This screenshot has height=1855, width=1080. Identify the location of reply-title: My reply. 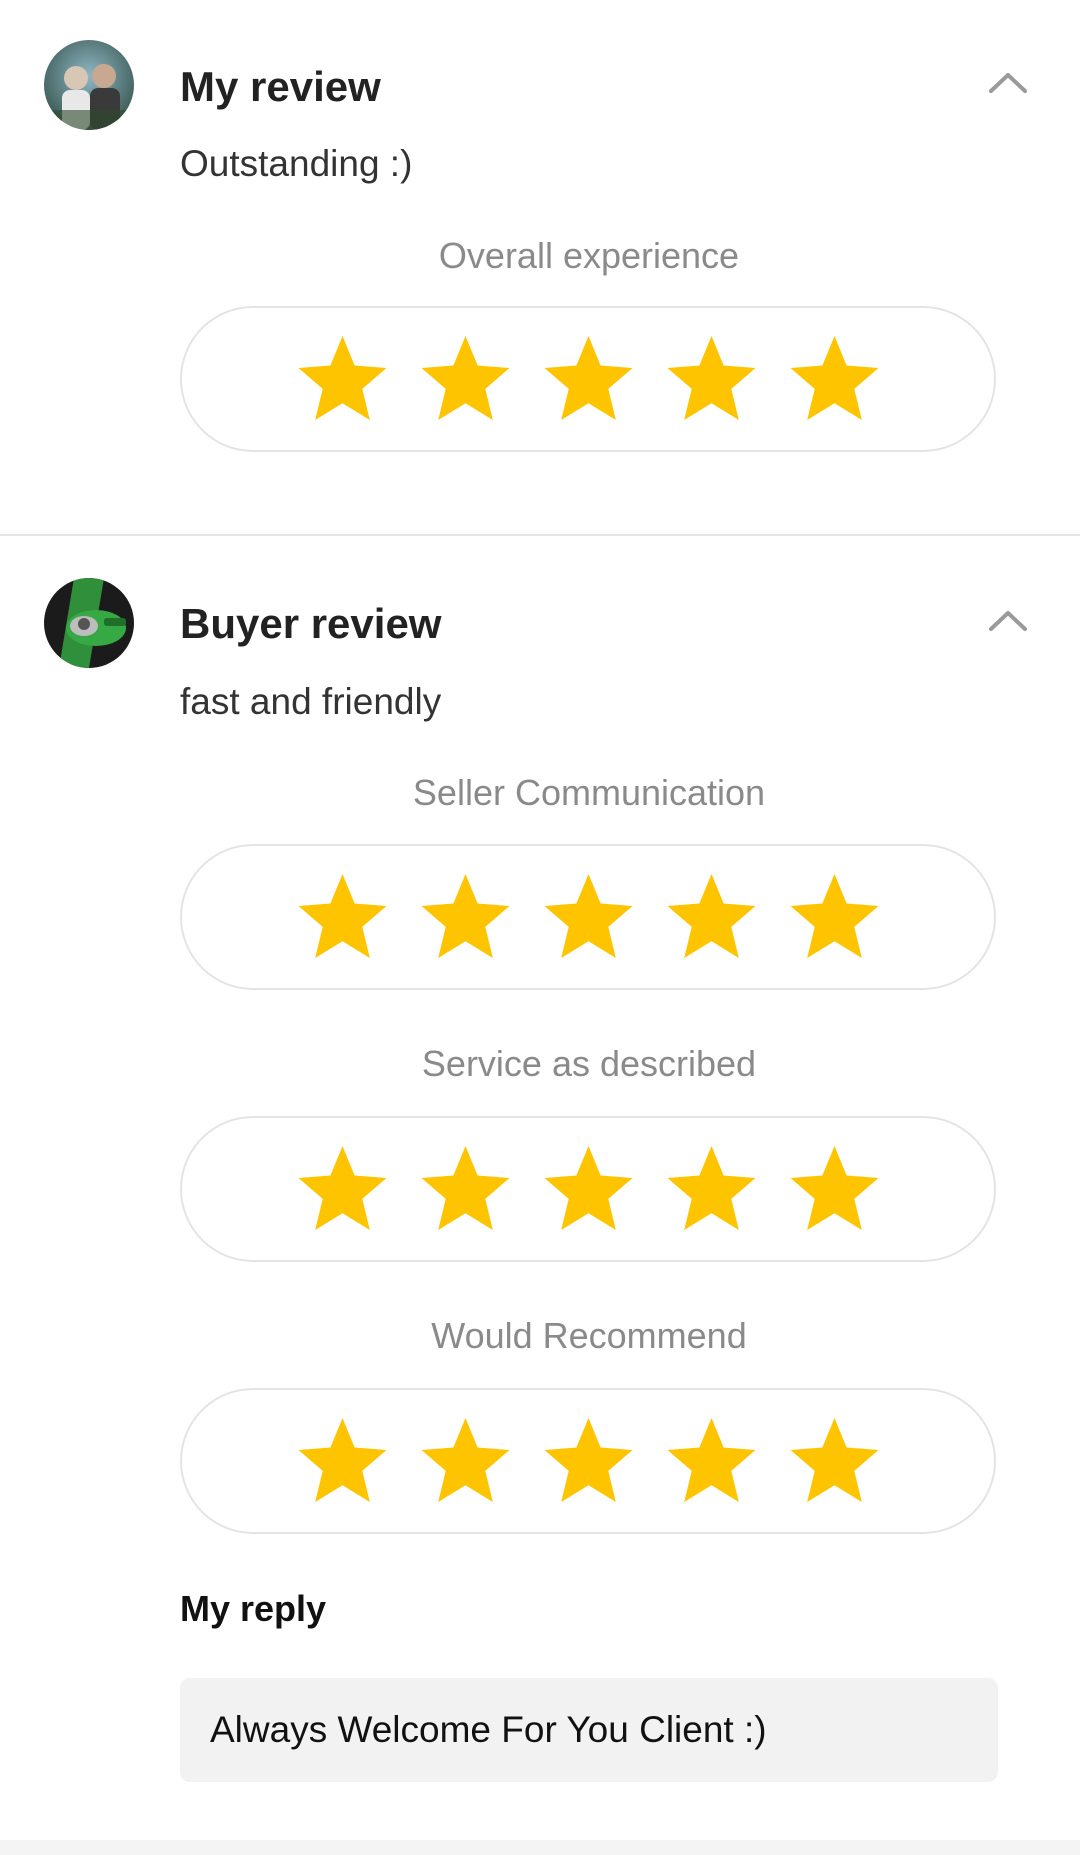
(253, 1608).